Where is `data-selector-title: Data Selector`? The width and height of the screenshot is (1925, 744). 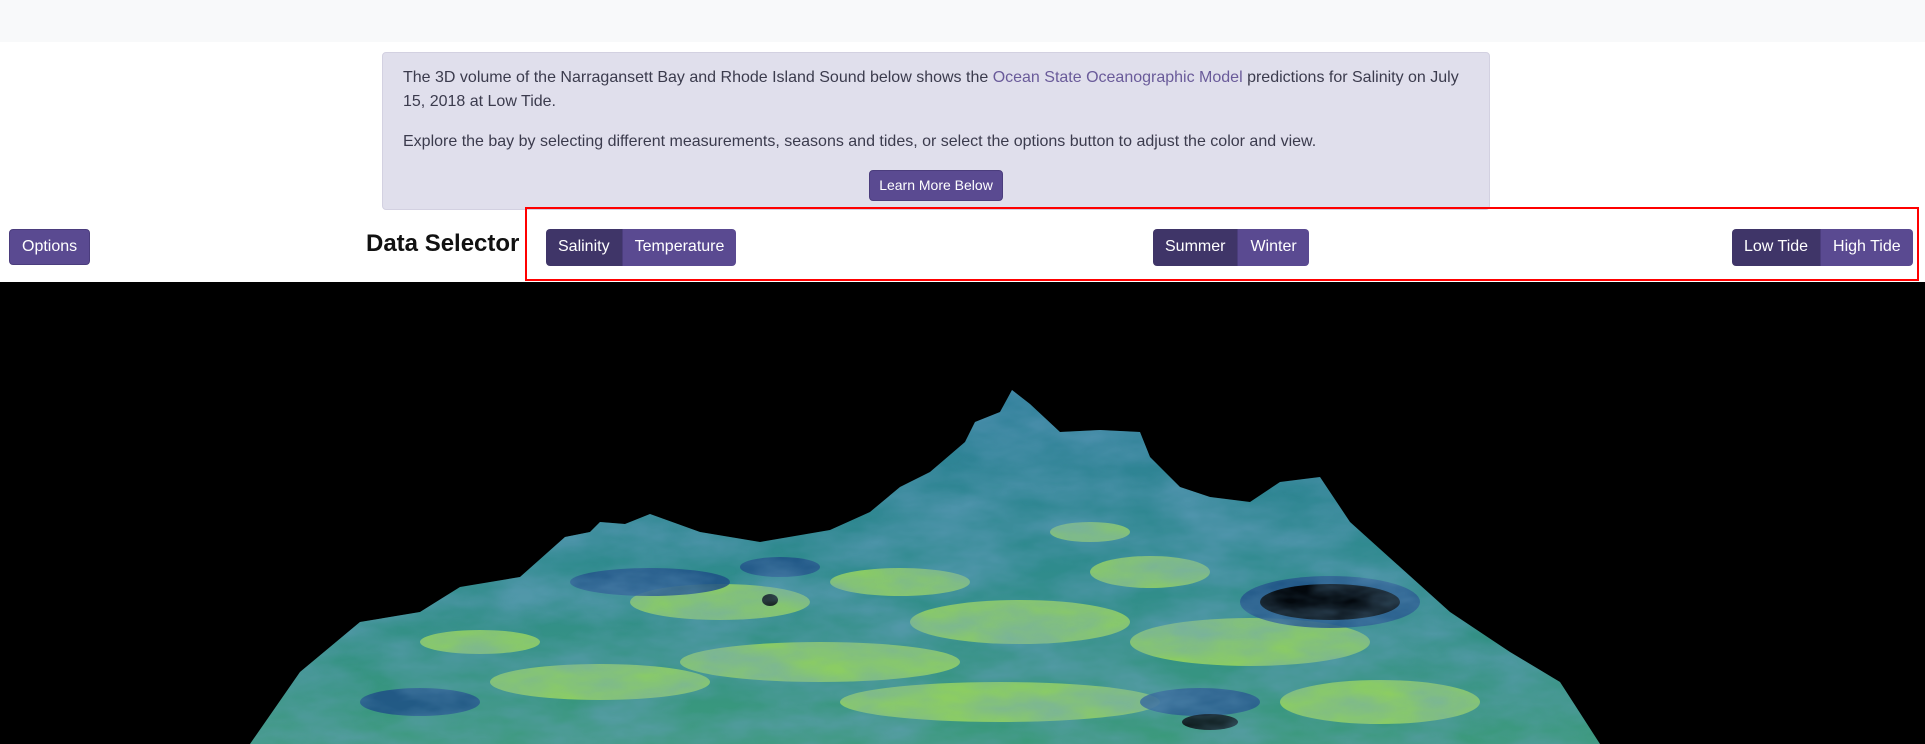
data-selector-title: Data Selector is located at coordinates (443, 243).